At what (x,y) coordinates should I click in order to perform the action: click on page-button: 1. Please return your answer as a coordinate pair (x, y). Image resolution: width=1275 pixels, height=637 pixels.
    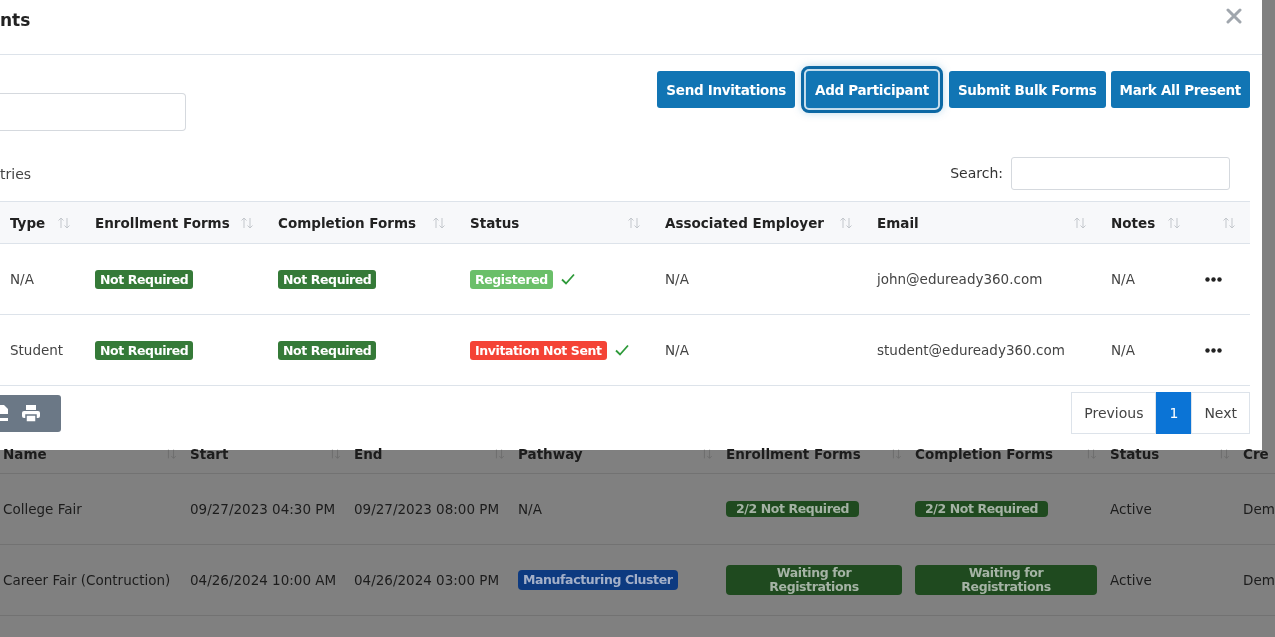
    Looking at the image, I should click on (1174, 413).